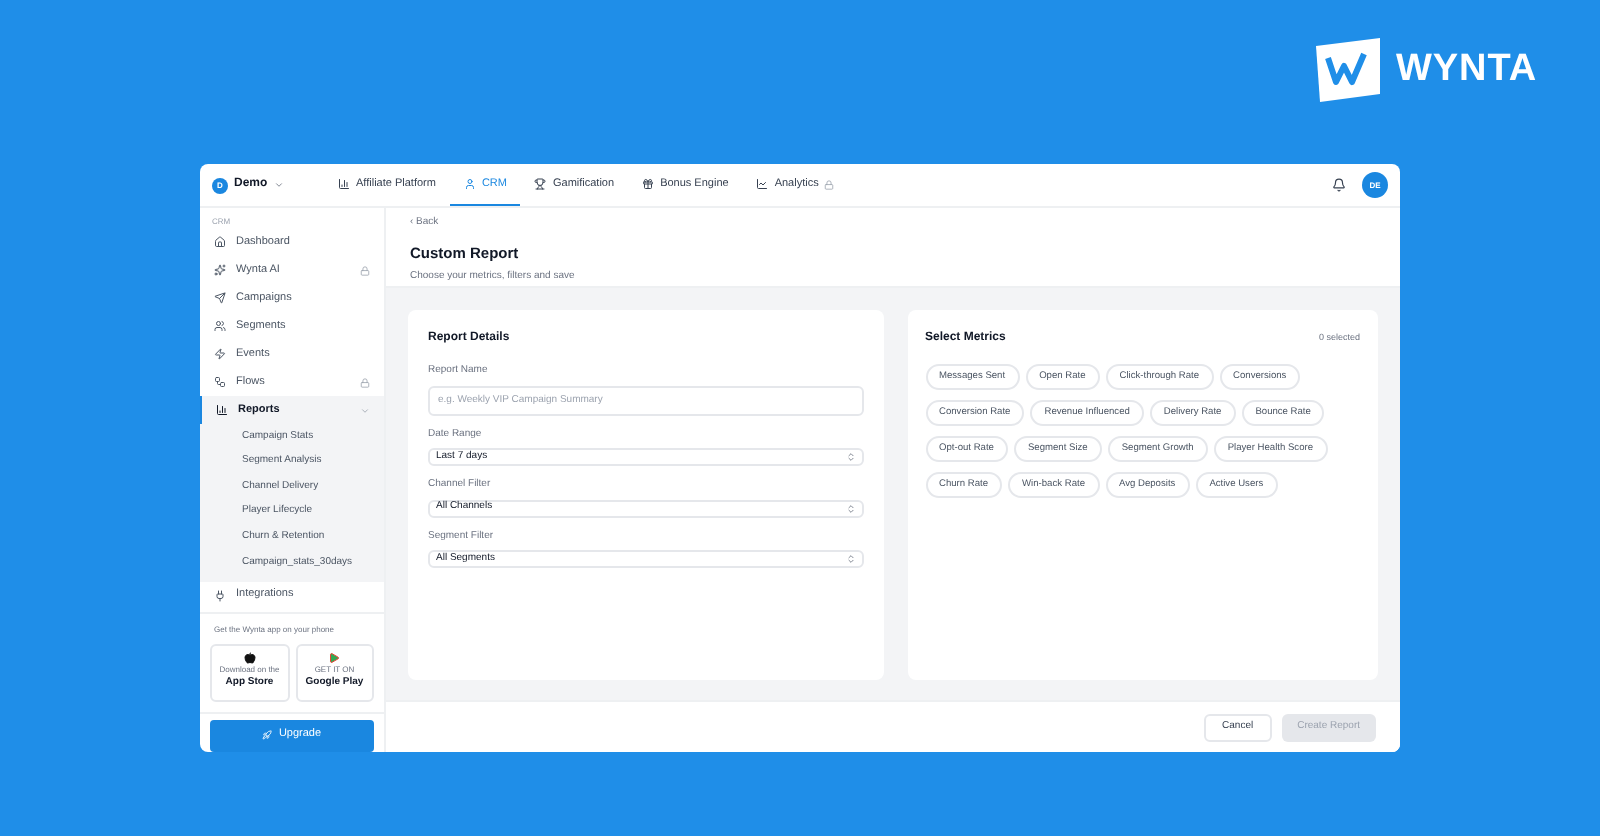 Image resolution: width=1600 pixels, height=836 pixels. What do you see at coordinates (1348, 70) in the screenshot?
I see `logo-icon` at bounding box center [1348, 70].